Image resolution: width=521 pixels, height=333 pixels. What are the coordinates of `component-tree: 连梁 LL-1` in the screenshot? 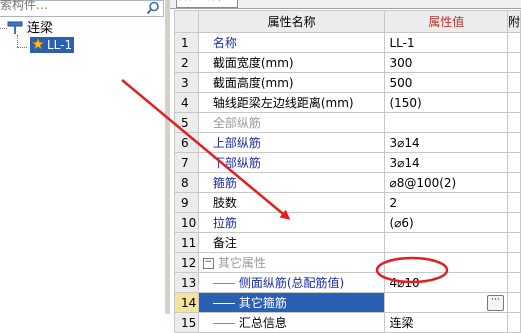 It's located at (82, 36).